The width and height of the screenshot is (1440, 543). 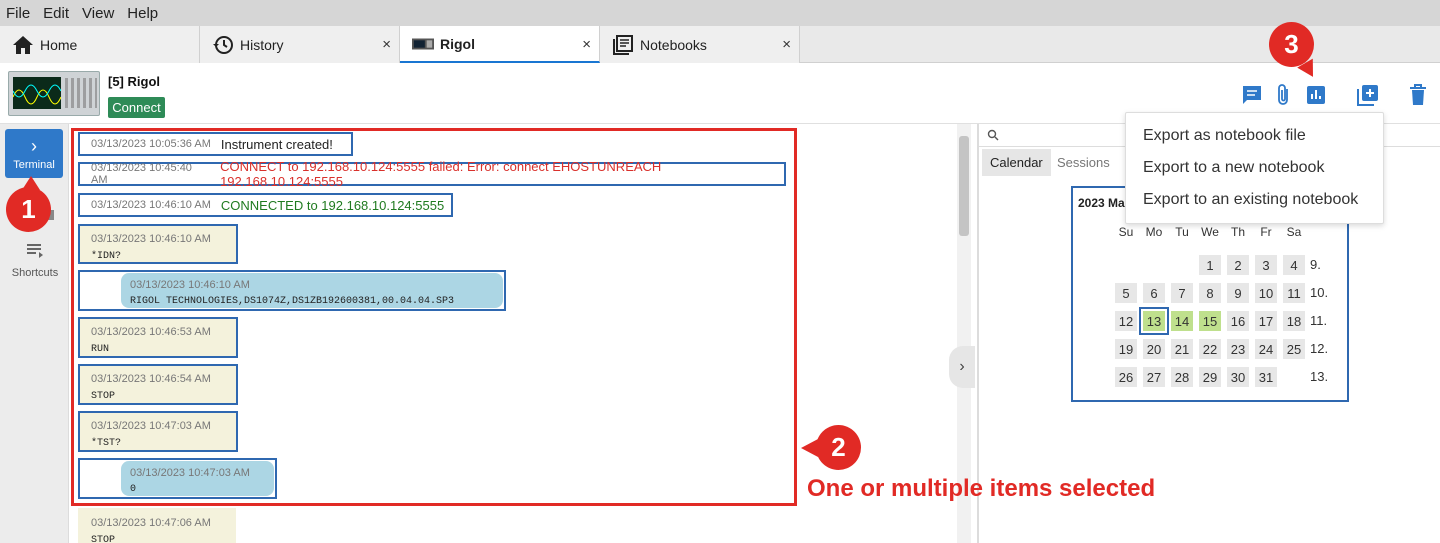 What do you see at coordinates (1126, 321) in the screenshot?
I see `calendar-day: 12` at bounding box center [1126, 321].